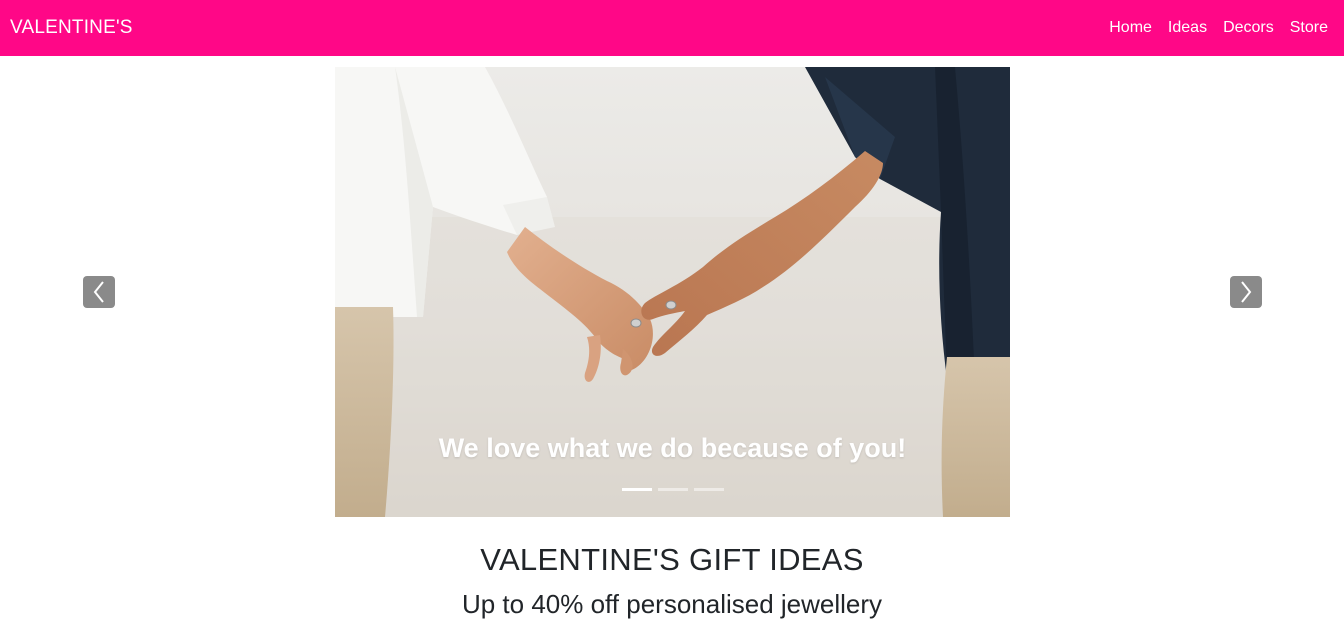 The height and width of the screenshot is (632, 1344). Describe the element at coordinates (1187, 28) in the screenshot. I see `nav-link-ideas: Ideas` at that location.